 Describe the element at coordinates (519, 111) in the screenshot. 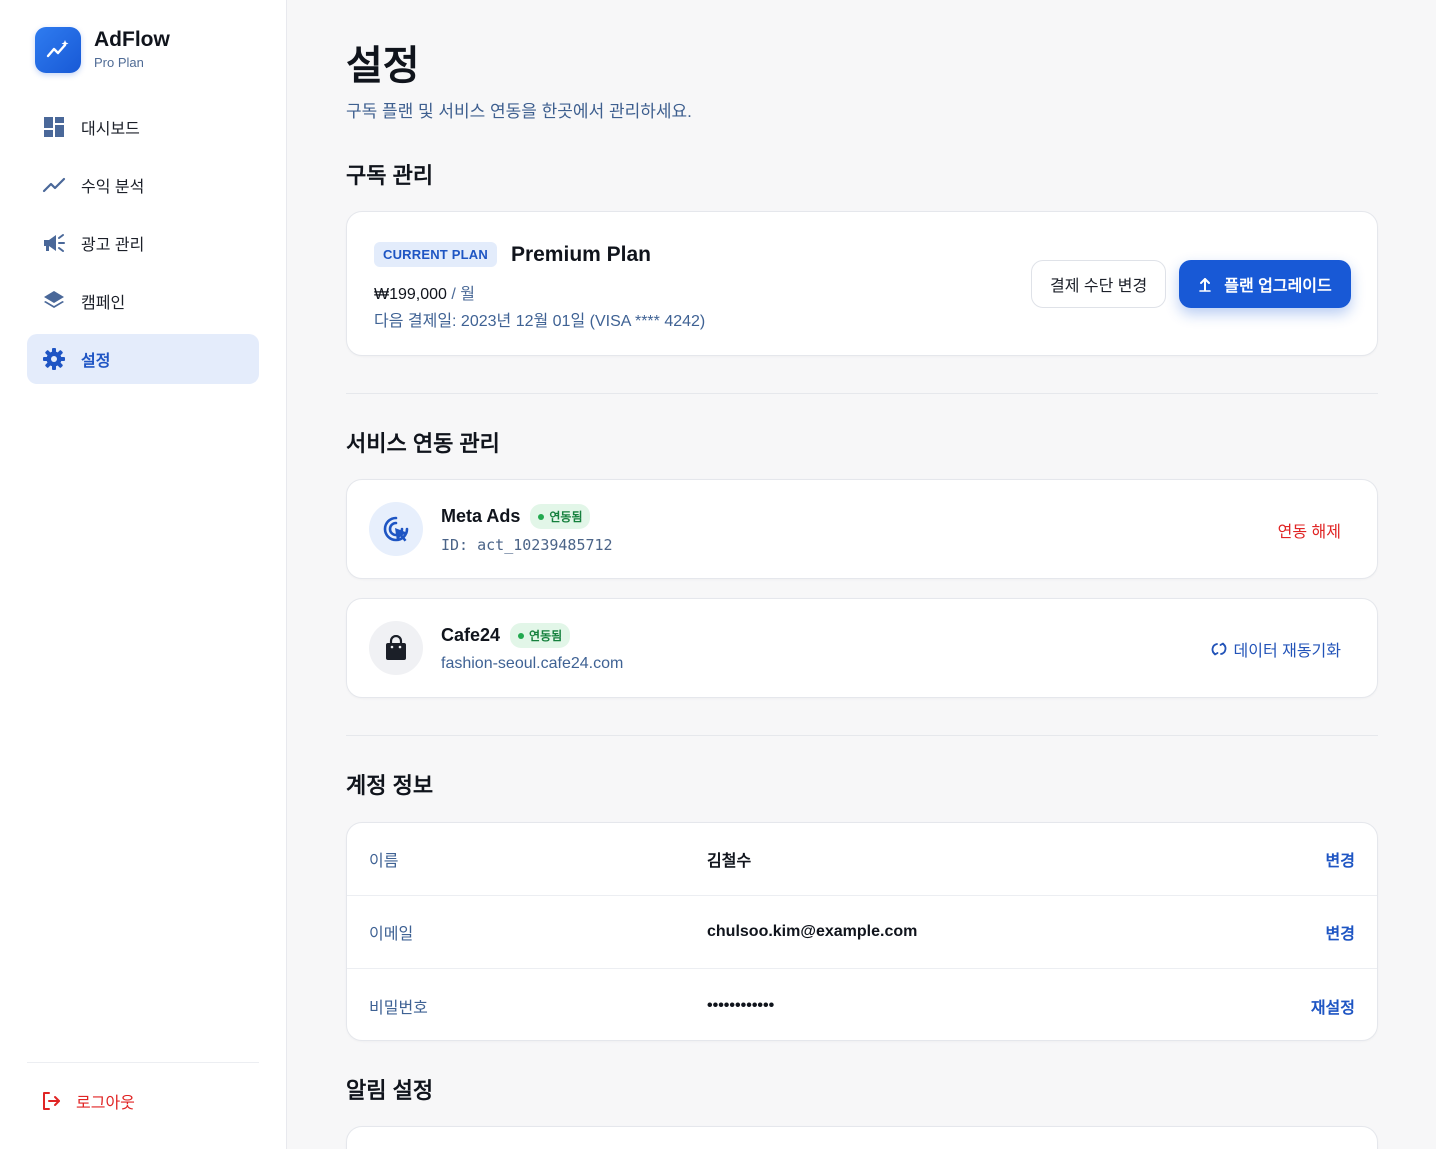

I see `page-subtitle: 구독 플랜 및 서비스 연동을 한곳에서 관리하세요.` at that location.